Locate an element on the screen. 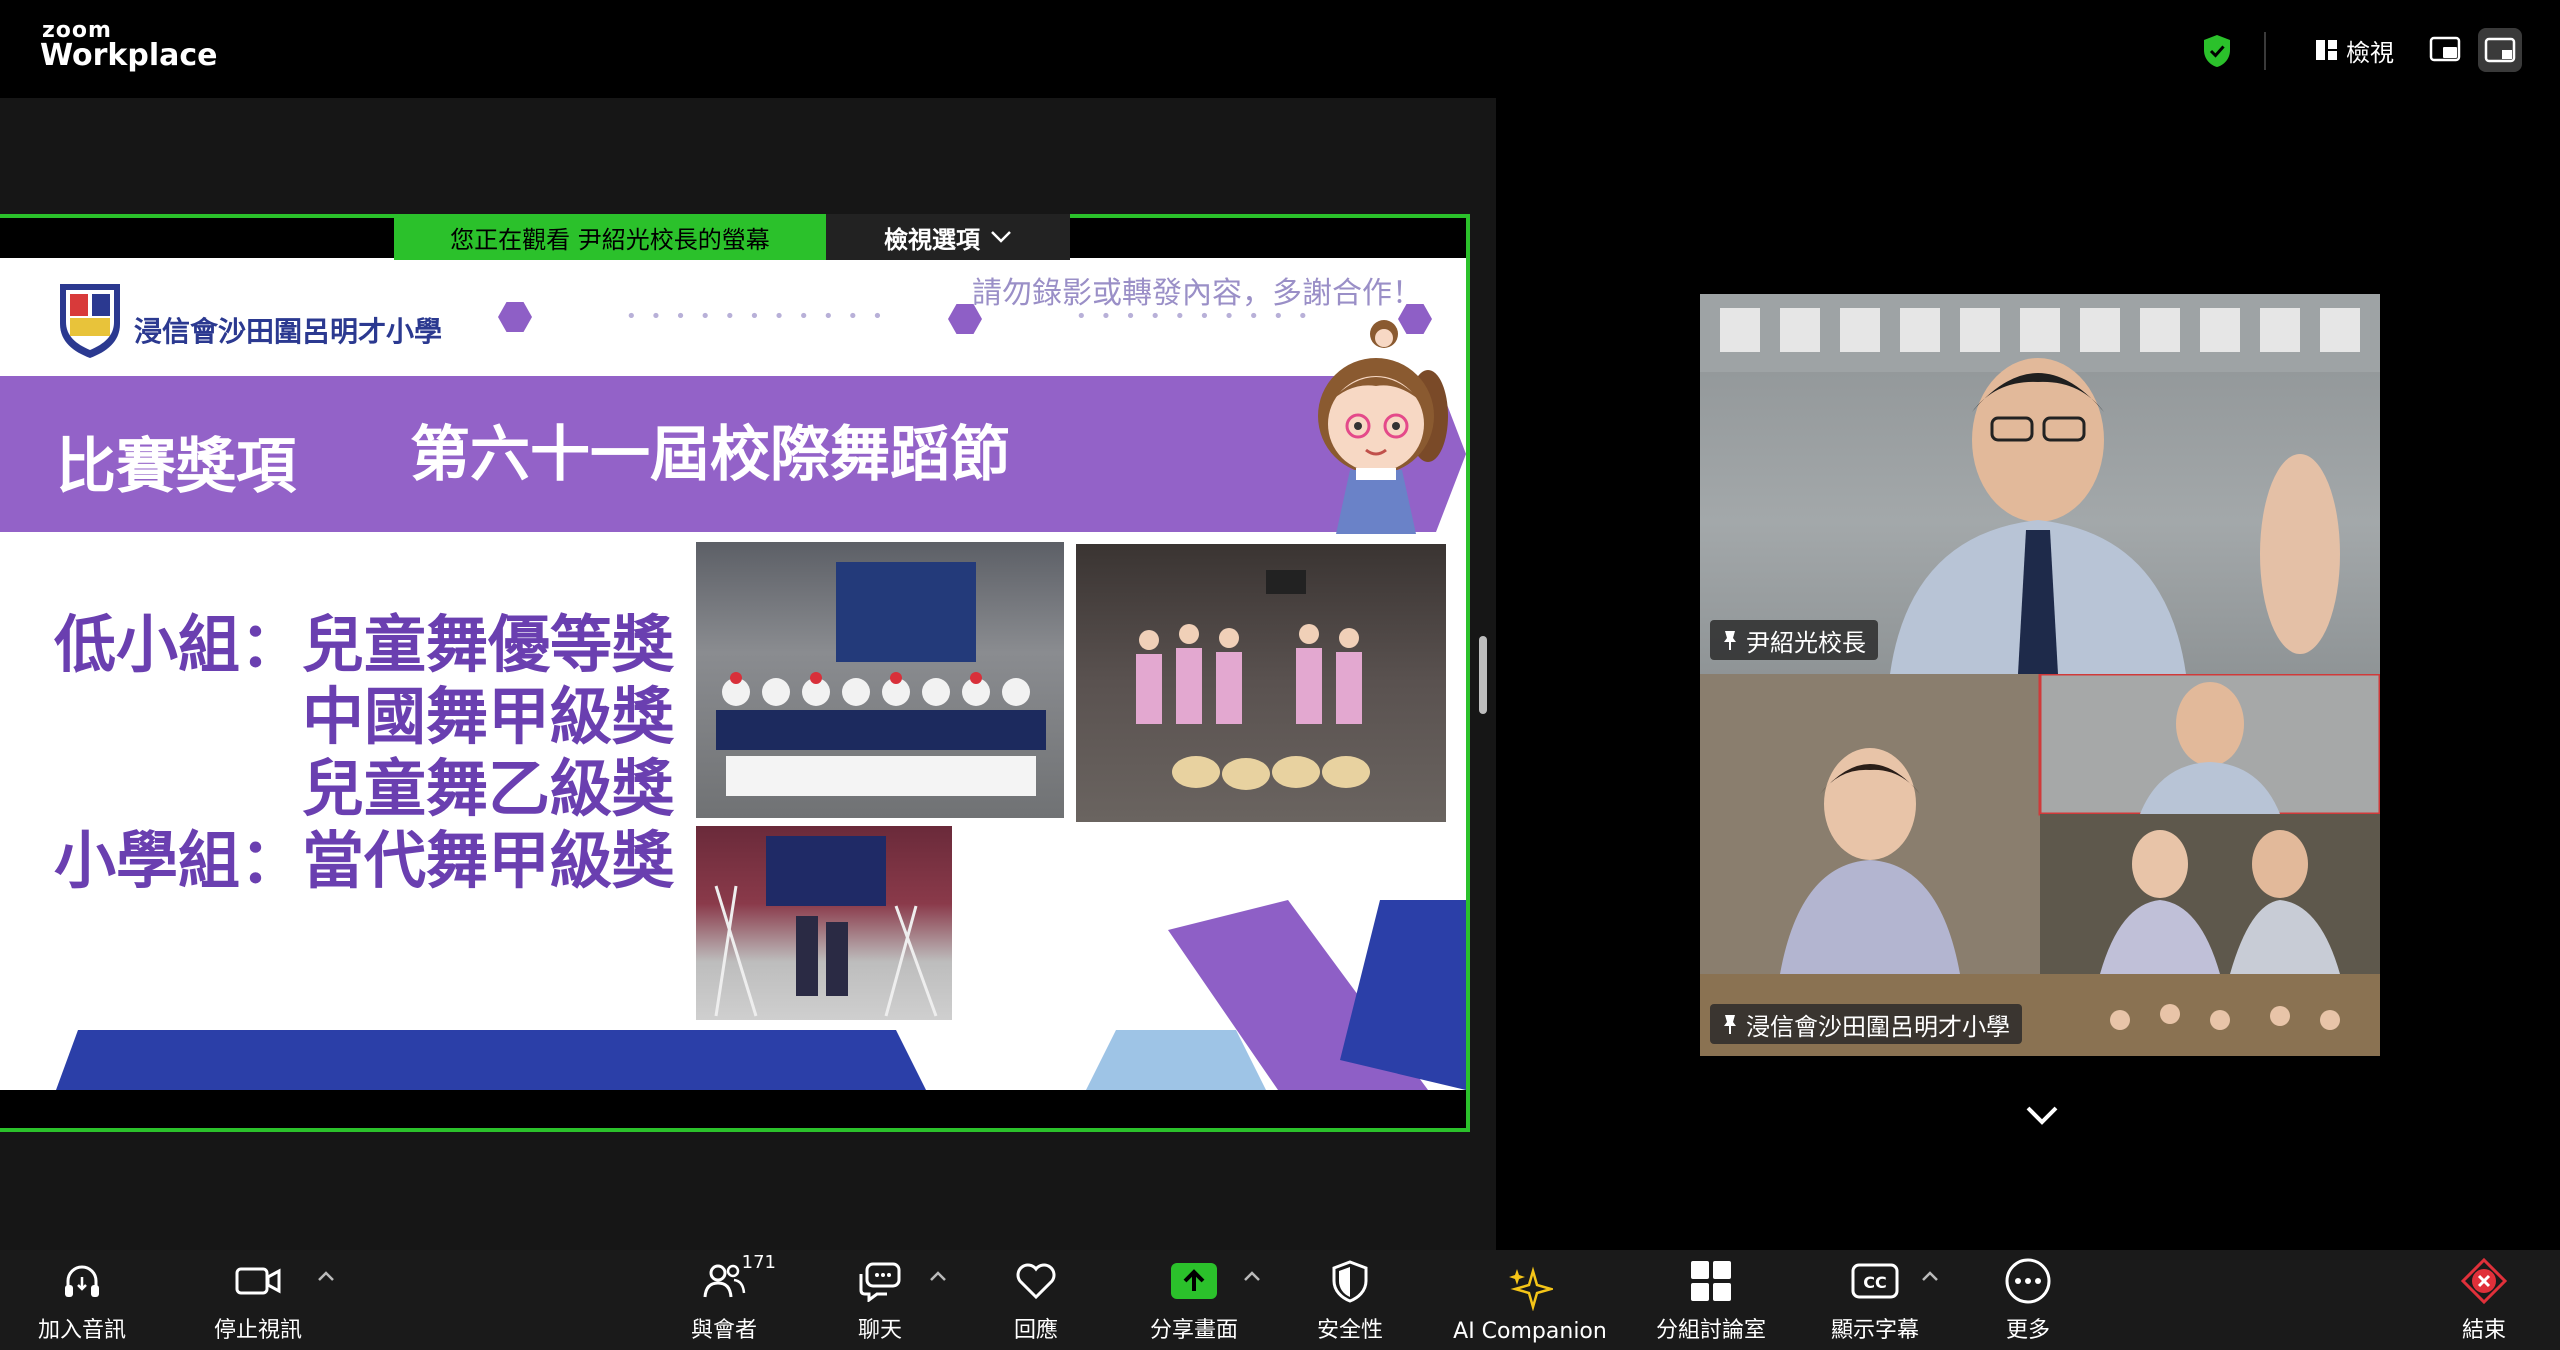 The image size is (2560, 1350). expand-videos-chevron-icon is located at coordinates (2042, 1116).